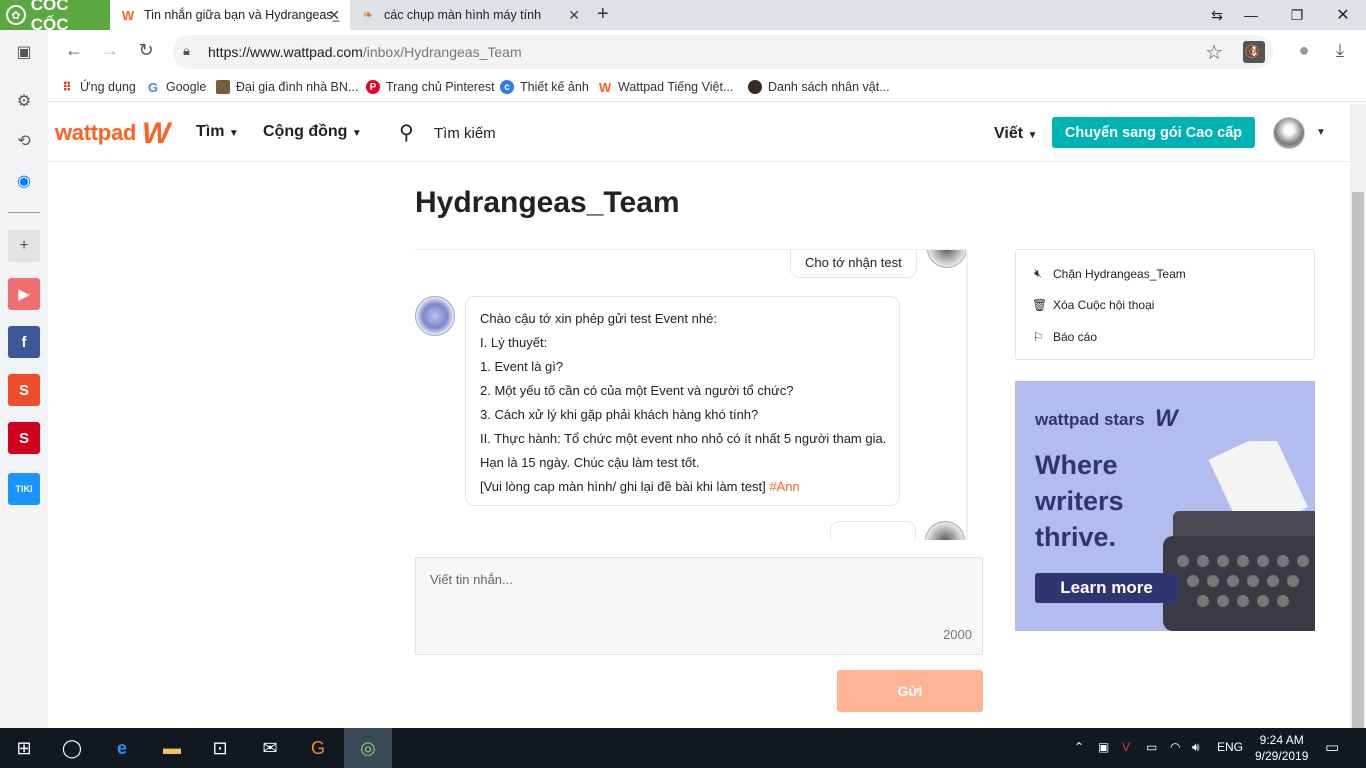  What do you see at coordinates (146, 50) in the screenshot?
I see `reload-icon: ↻` at bounding box center [146, 50].